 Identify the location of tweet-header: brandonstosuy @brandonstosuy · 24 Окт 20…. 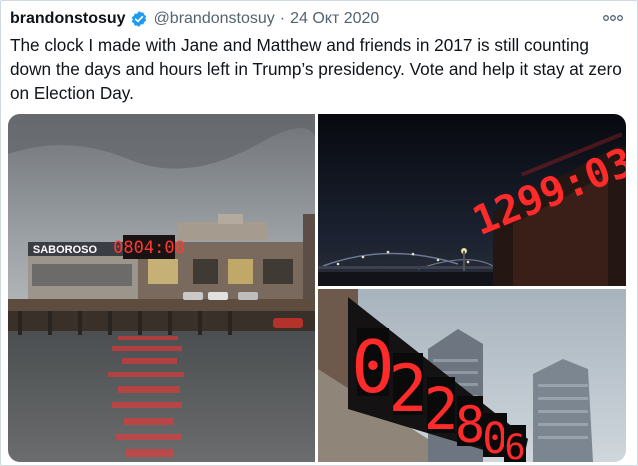
(194, 19).